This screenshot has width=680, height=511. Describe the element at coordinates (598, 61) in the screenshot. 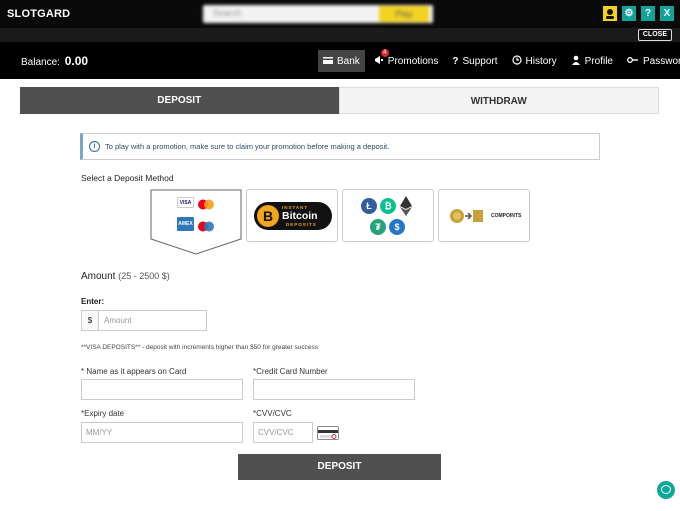

I see `nav-item-label: Profile` at that location.